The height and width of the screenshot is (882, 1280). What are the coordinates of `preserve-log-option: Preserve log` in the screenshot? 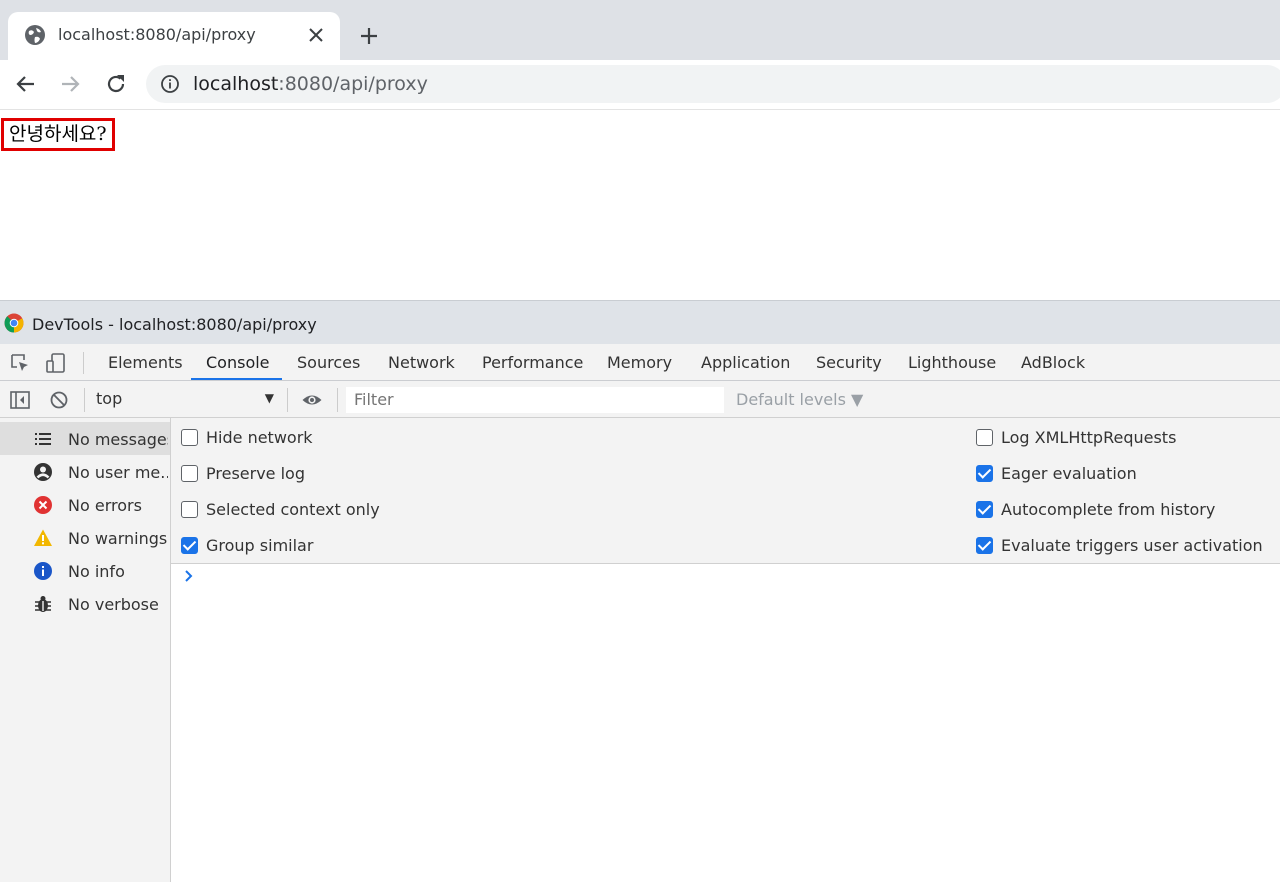 It's located at (243, 473).